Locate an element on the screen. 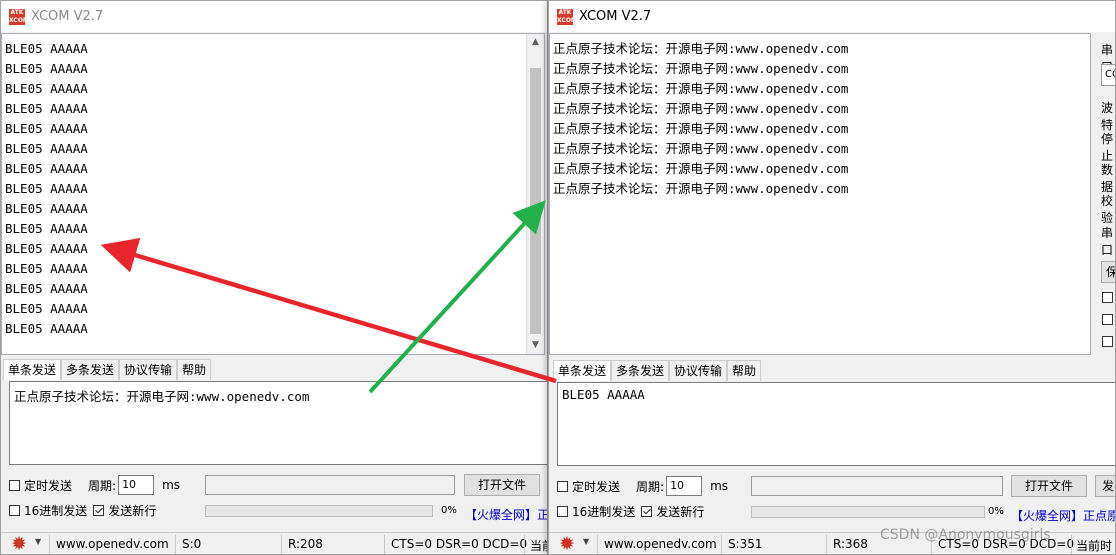 Image resolution: width=1116 pixels, height=555 pixels. scroll-down-icon: ▼ is located at coordinates (535, 345).